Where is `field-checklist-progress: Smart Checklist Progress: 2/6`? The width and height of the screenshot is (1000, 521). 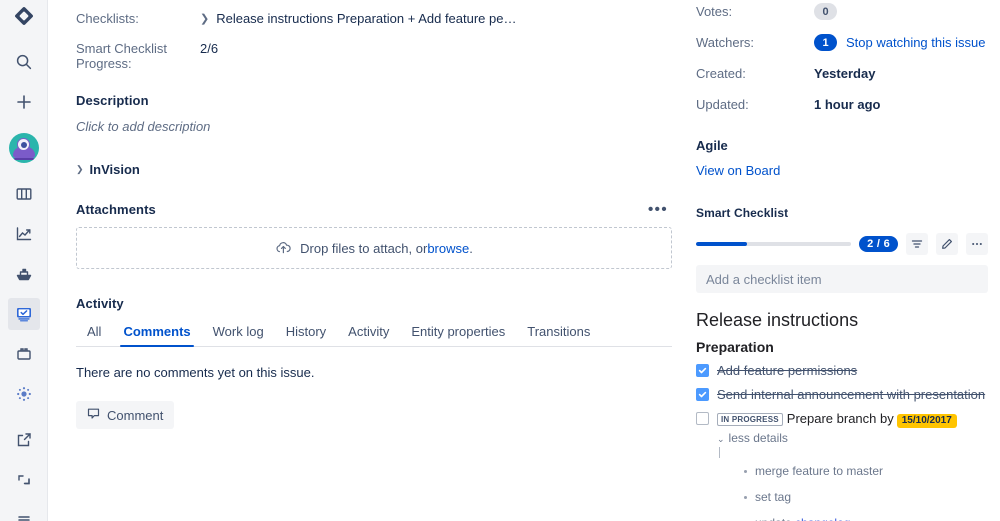
field-checklist-progress: Smart Checklist Progress: 2/6 is located at coordinates (374, 56).